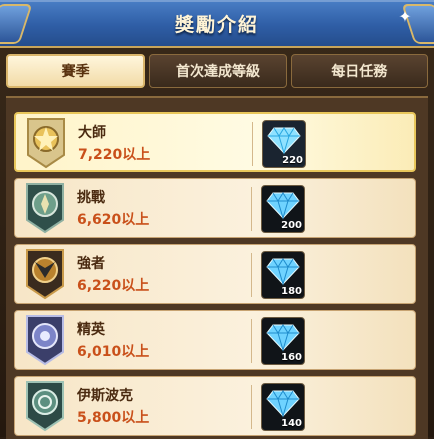 The width and height of the screenshot is (434, 439). What do you see at coordinates (359, 71) in the screenshot?
I see `tab-daily-missions: 每日任務` at bounding box center [359, 71].